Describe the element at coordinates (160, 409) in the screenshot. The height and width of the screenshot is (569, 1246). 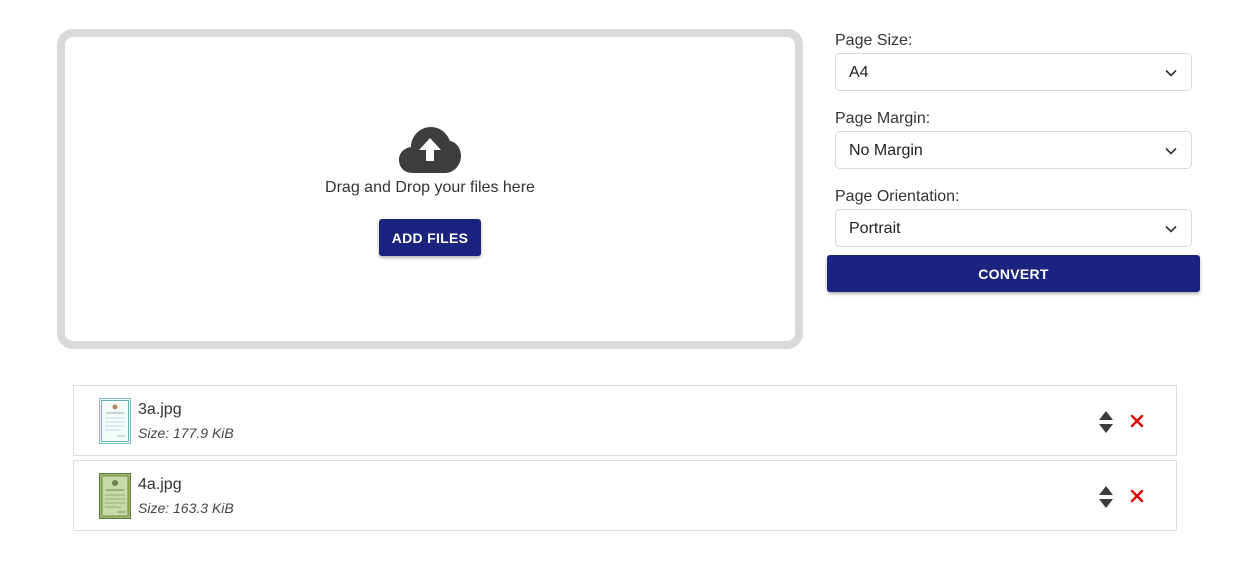
I see `file-name: 3a.jpg` at that location.